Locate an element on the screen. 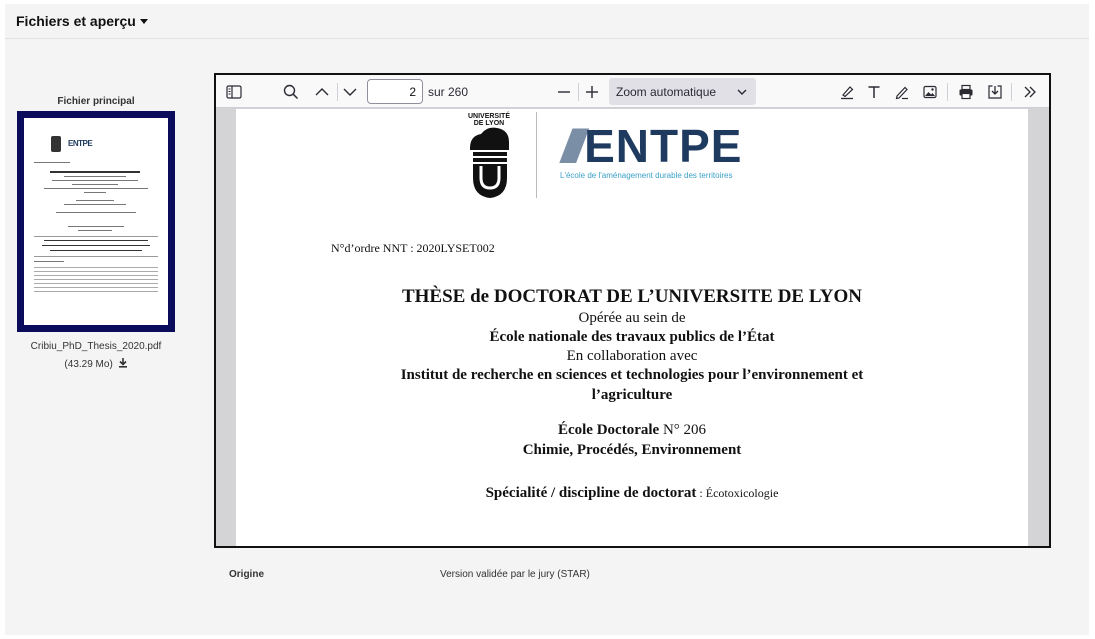 The width and height of the screenshot is (1095, 639). origin-value: Version validée par le jury (STAR) is located at coordinates (515, 574).